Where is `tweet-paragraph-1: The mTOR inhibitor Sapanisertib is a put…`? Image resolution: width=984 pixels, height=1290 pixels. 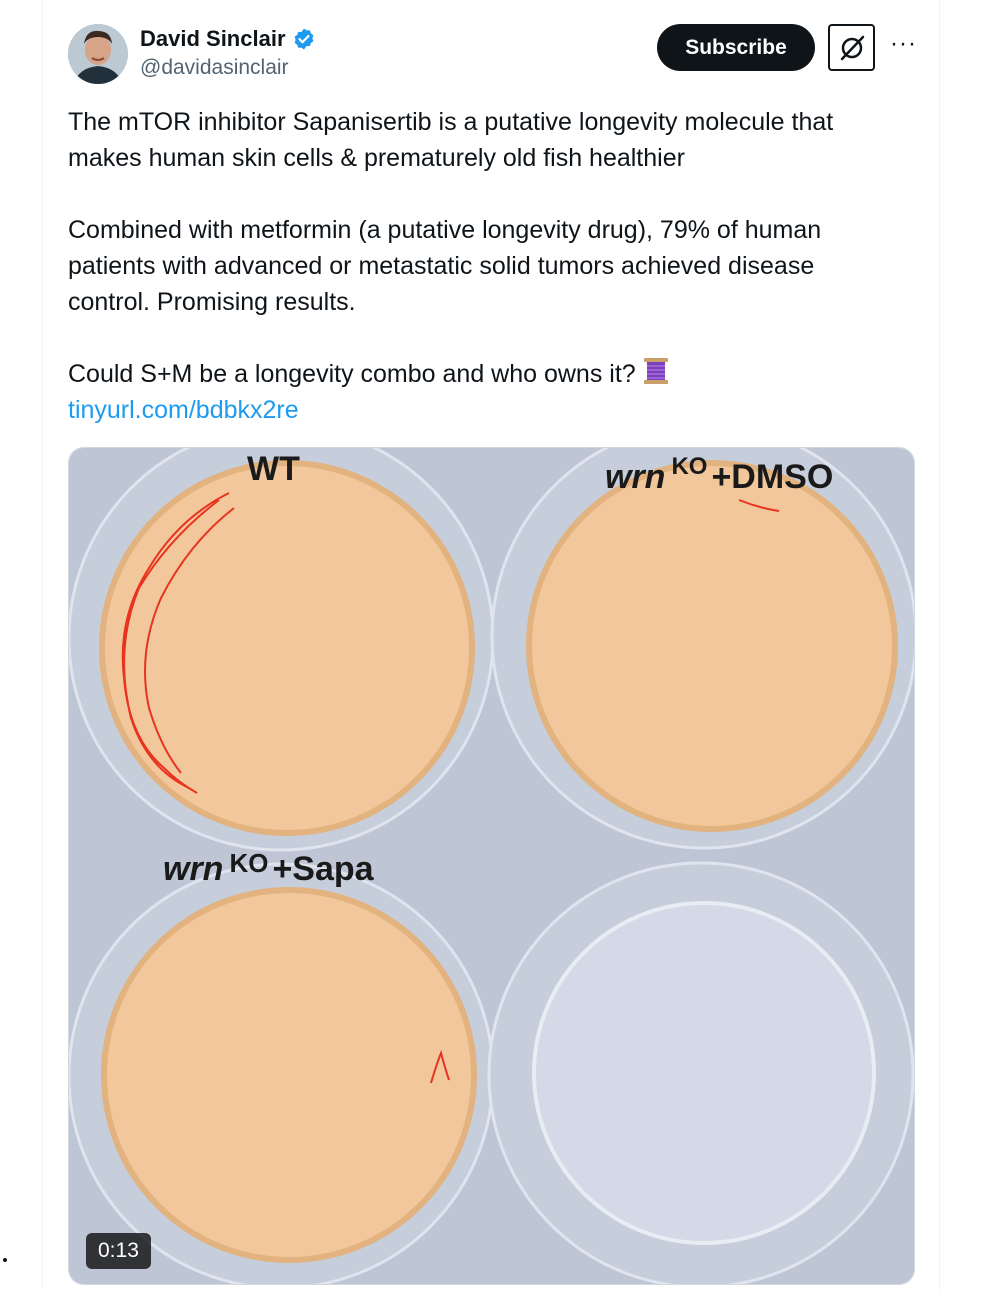
tweet-paragraph-1: The mTOR inhibitor Sapanisertib is a put… is located at coordinates (451, 140).